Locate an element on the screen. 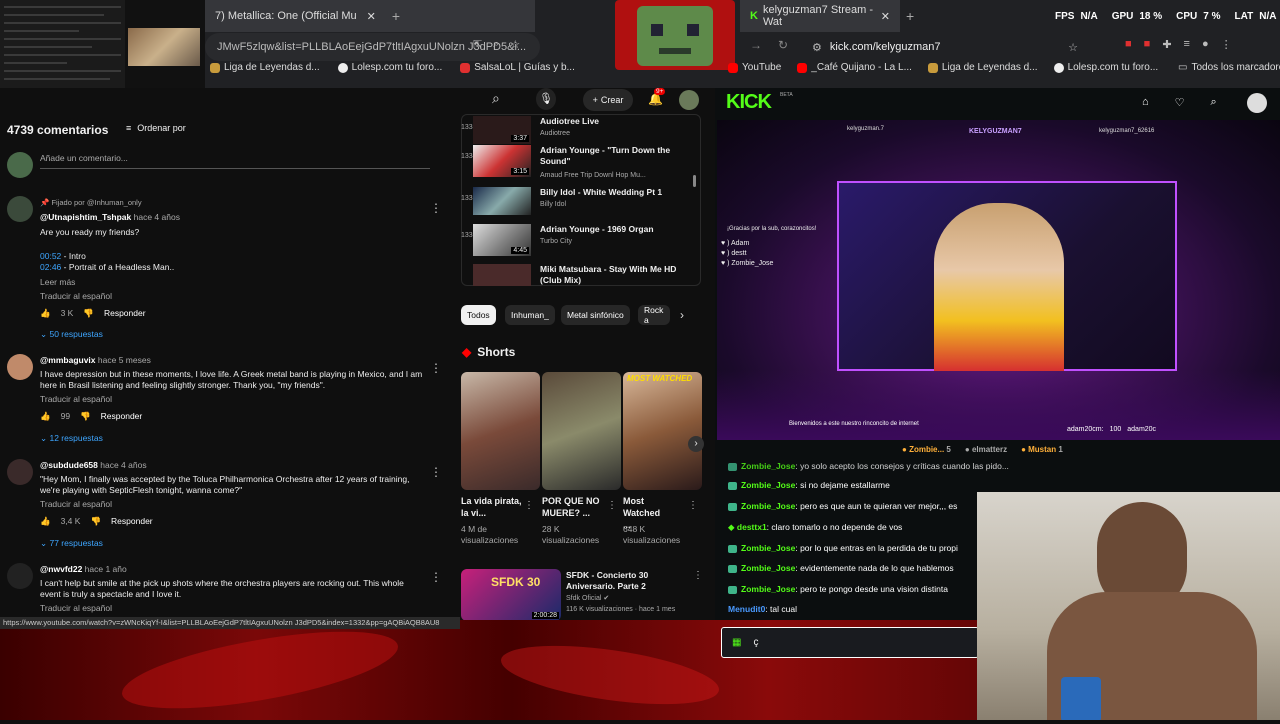 The width and height of the screenshot is (1280, 724). emote-icon: ▦ is located at coordinates (736, 642).